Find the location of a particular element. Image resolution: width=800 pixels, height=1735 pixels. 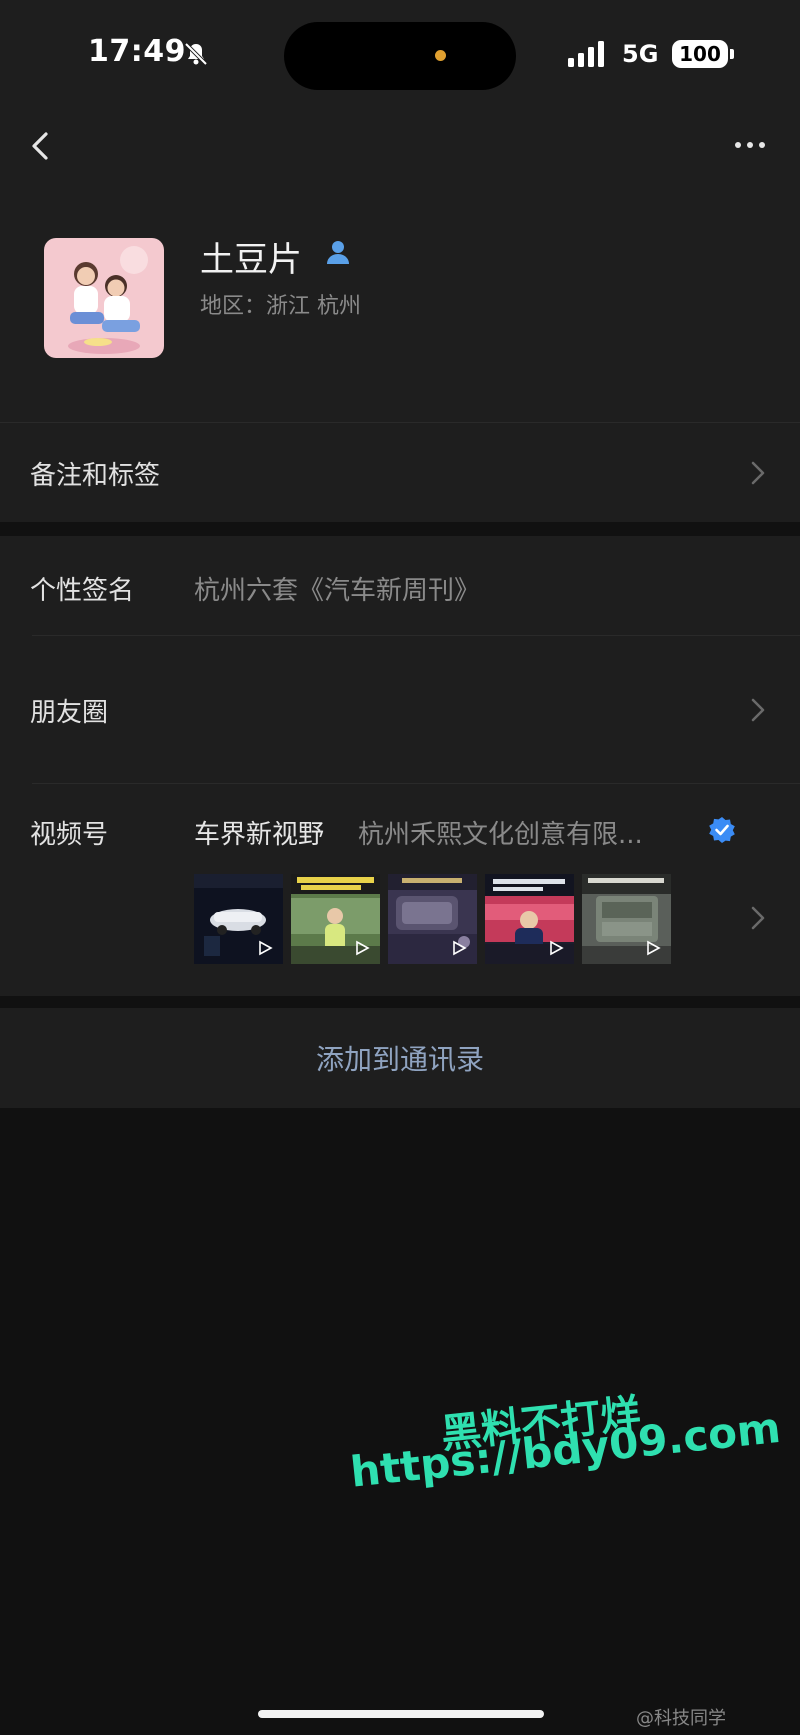

status-bar: 17:49 5G 100 is located at coordinates (400, 55).